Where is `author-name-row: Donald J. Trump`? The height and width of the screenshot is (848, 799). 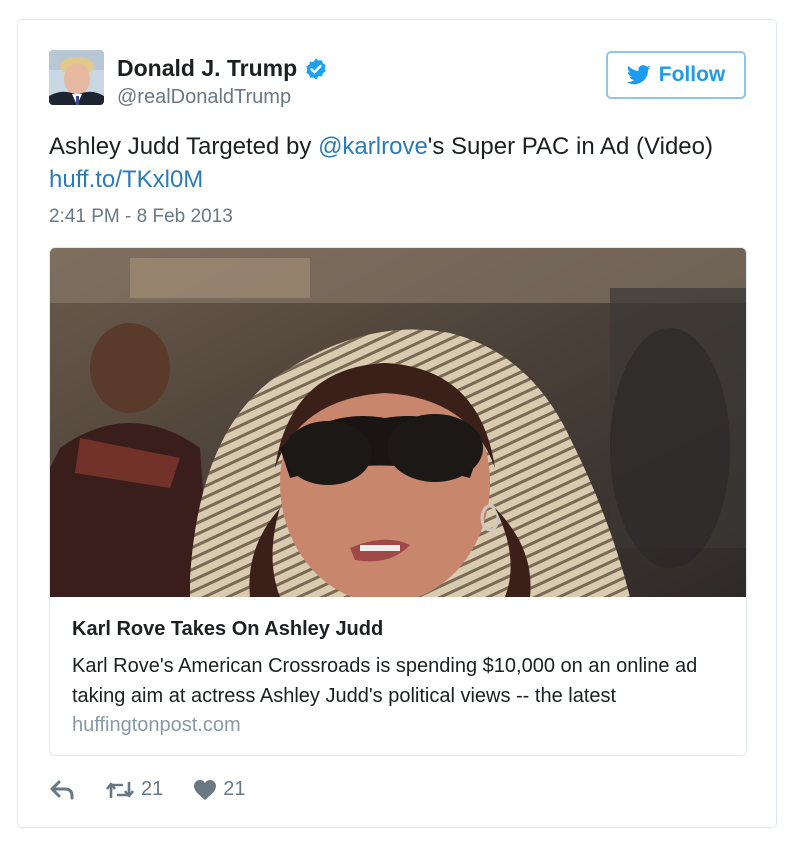 author-name-row: Donald J. Trump is located at coordinates (222, 68).